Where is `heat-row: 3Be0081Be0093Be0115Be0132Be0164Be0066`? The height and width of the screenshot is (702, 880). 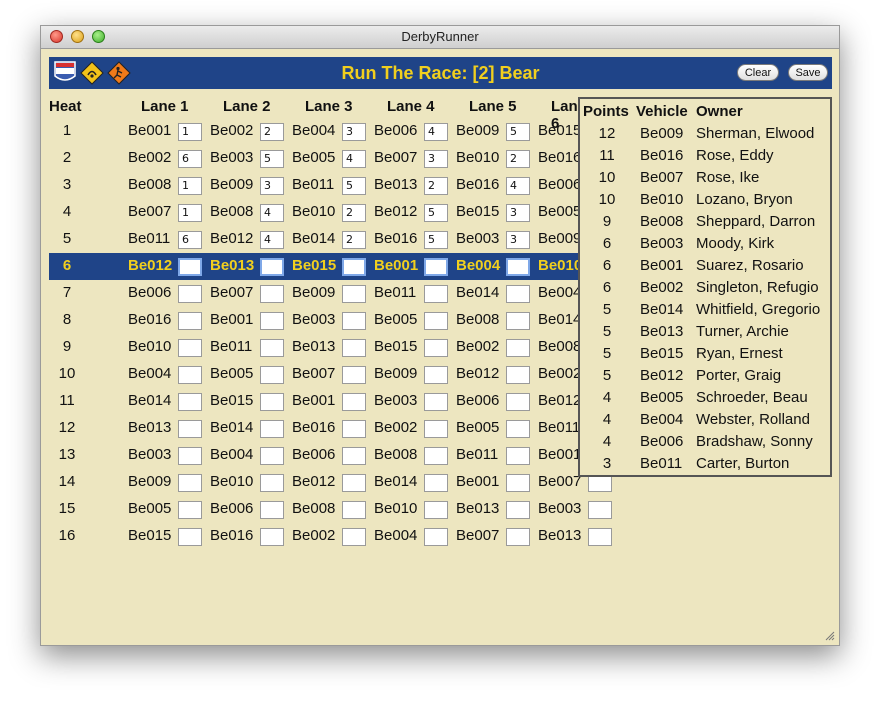 heat-row: 3Be0081Be0093Be0115Be0132Be0164Be0066 is located at coordinates (330, 185).